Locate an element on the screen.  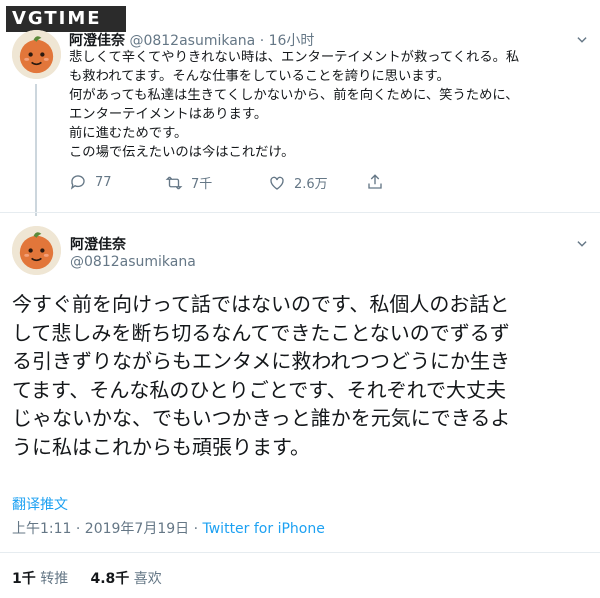
tweet-text-line: じゃないかな、でもいつかきっと誰かを元気にできるよ is located at coordinates (261, 418).